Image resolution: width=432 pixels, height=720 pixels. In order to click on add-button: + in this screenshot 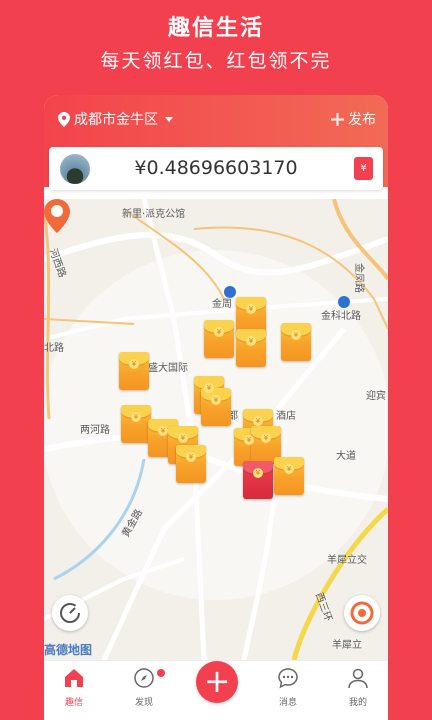, I will do `click(217, 682)`.